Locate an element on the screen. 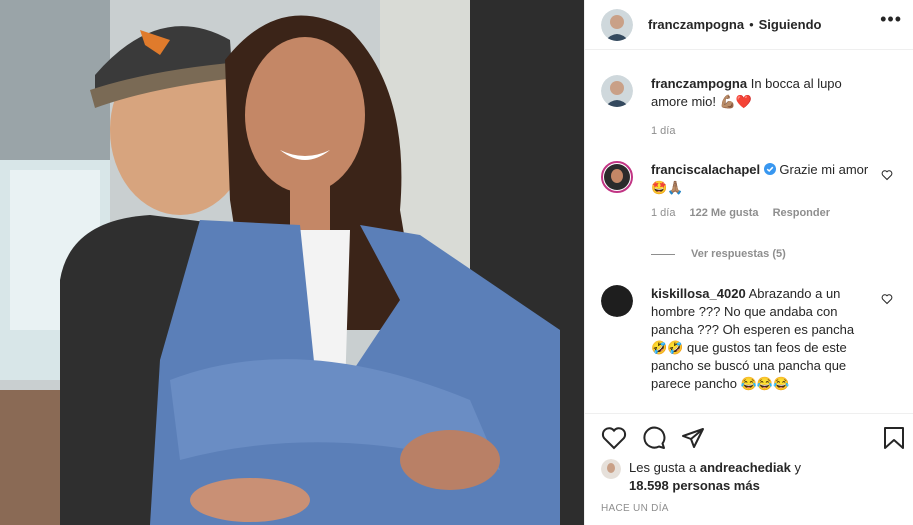 This screenshot has height=525, width=913. reply-button: Responder is located at coordinates (801, 213).